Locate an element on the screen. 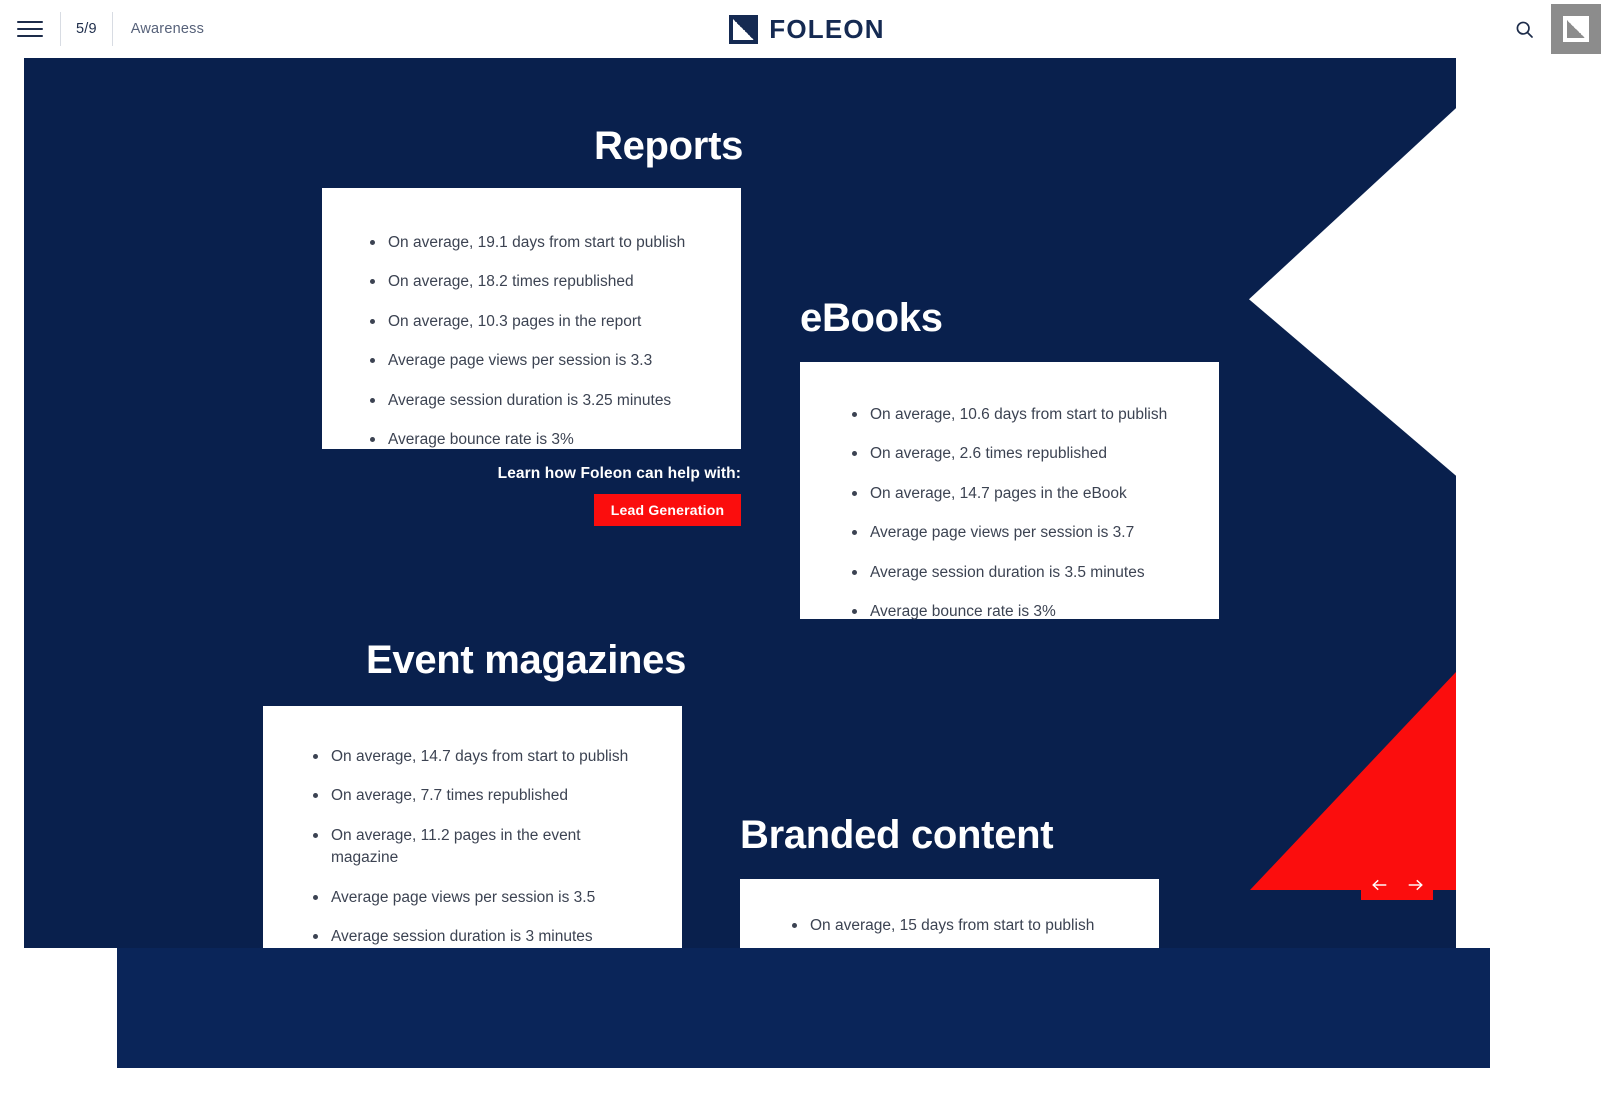  foleon-mark-icon is located at coordinates (1576, 29).